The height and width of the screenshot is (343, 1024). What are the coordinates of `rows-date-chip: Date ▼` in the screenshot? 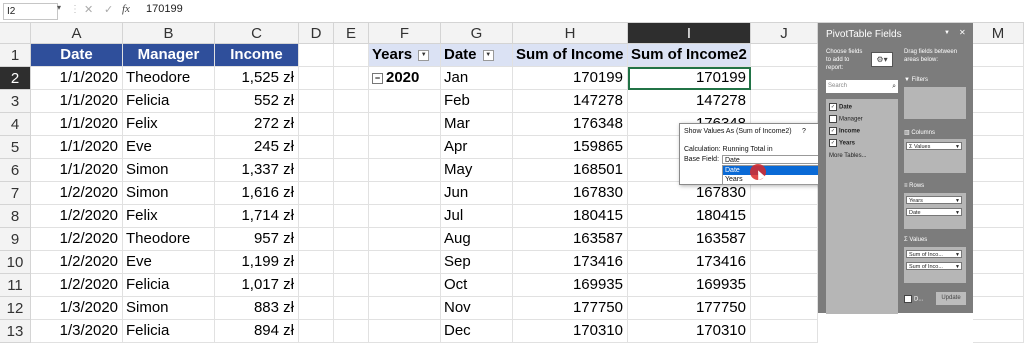 It's located at (934, 212).